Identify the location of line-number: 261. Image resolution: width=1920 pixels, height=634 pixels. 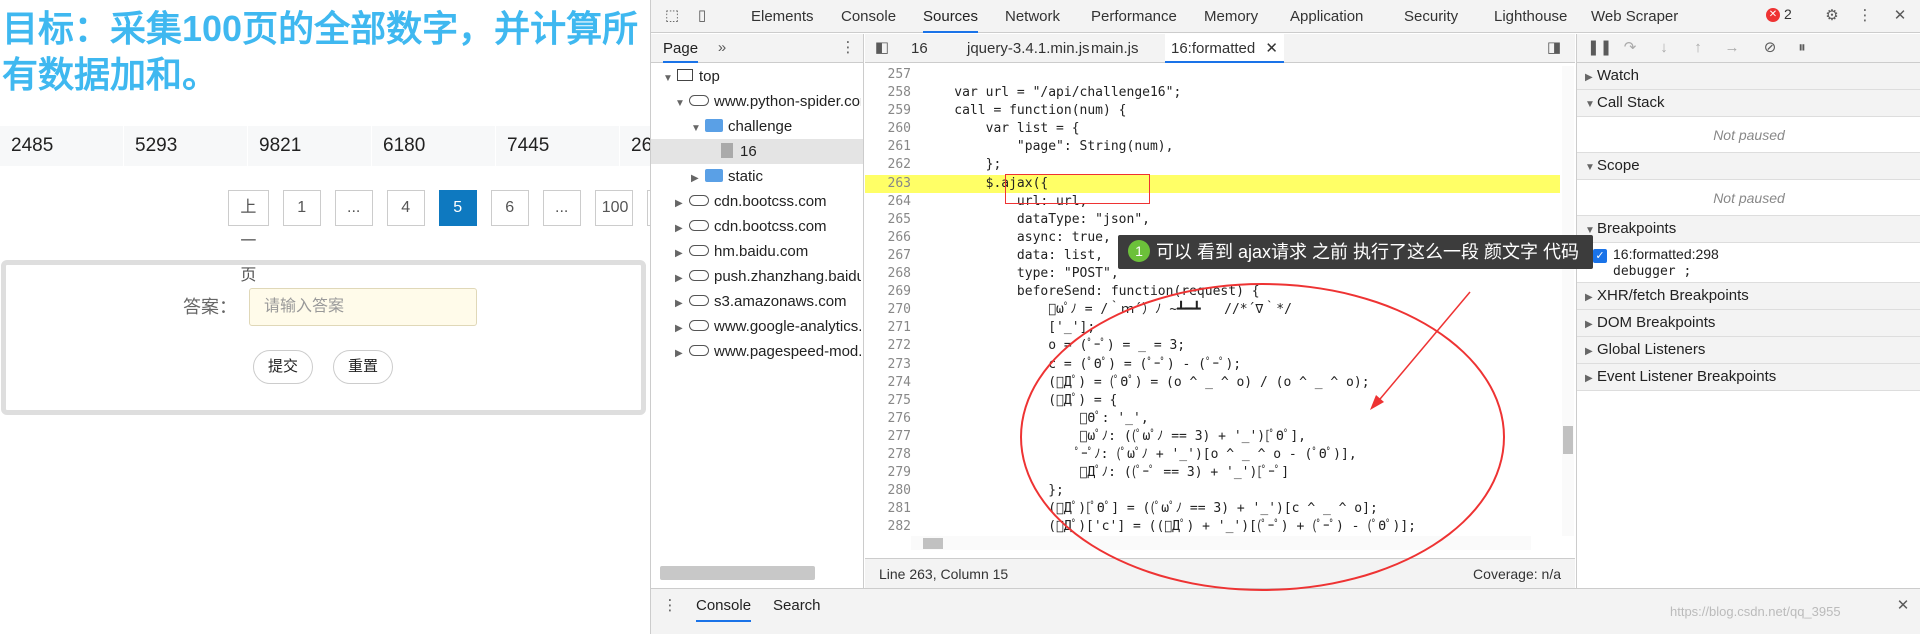
(888, 147).